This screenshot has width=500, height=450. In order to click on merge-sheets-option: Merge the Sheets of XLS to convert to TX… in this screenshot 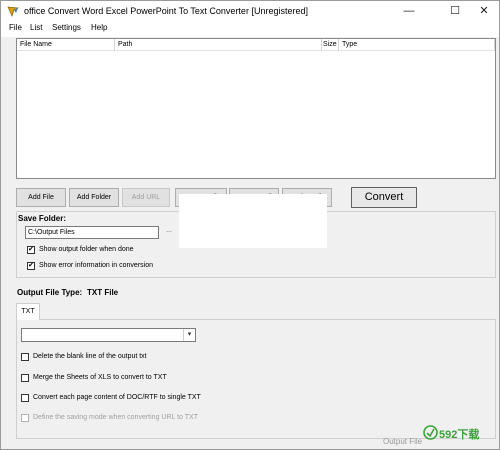, I will do `click(121, 378)`.